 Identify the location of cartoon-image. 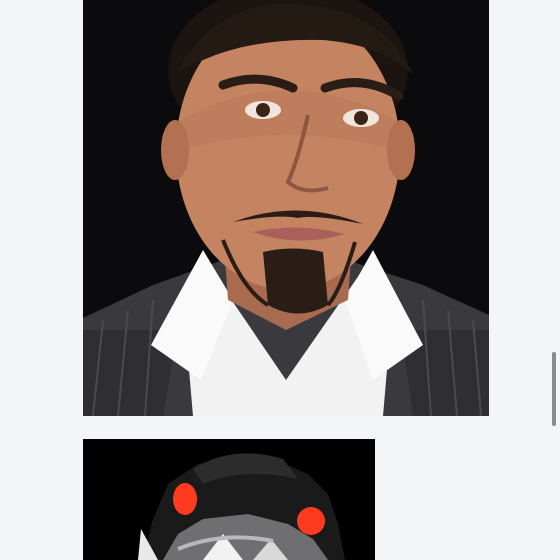
(229, 499).